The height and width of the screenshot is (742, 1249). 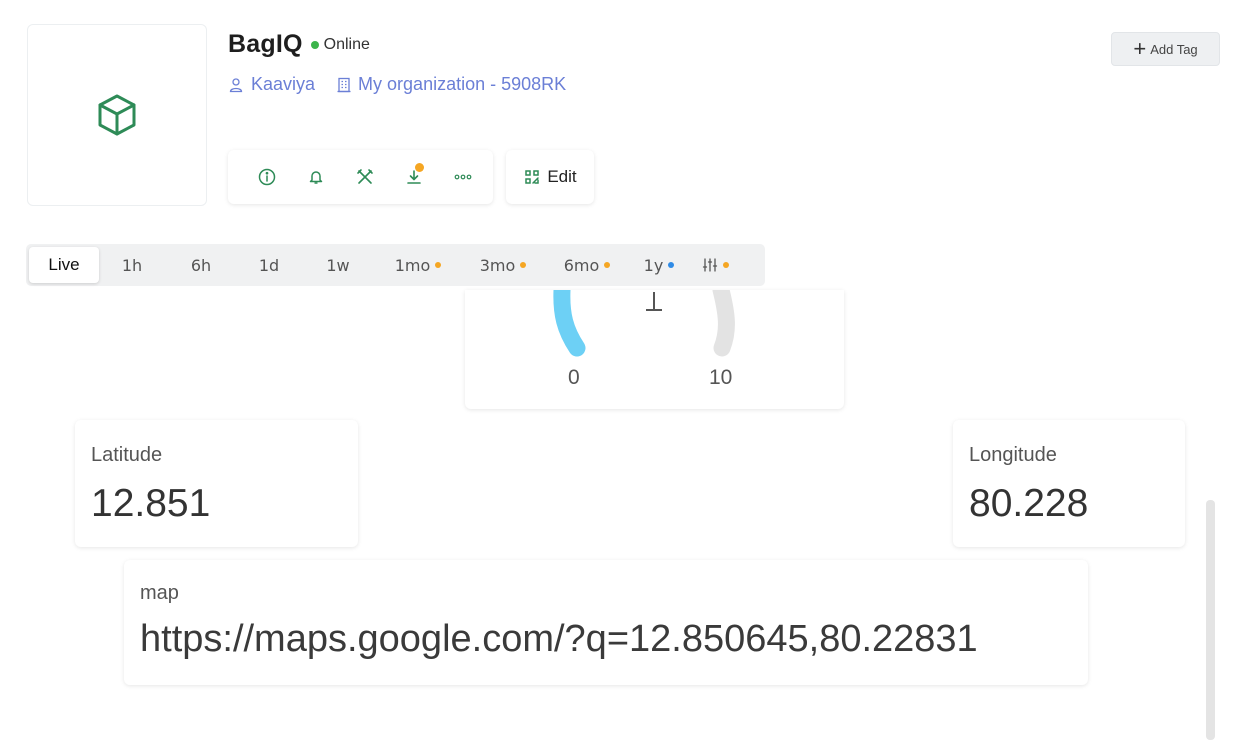 I want to click on device-title-row: BagIQ Online, so click(x=299, y=44).